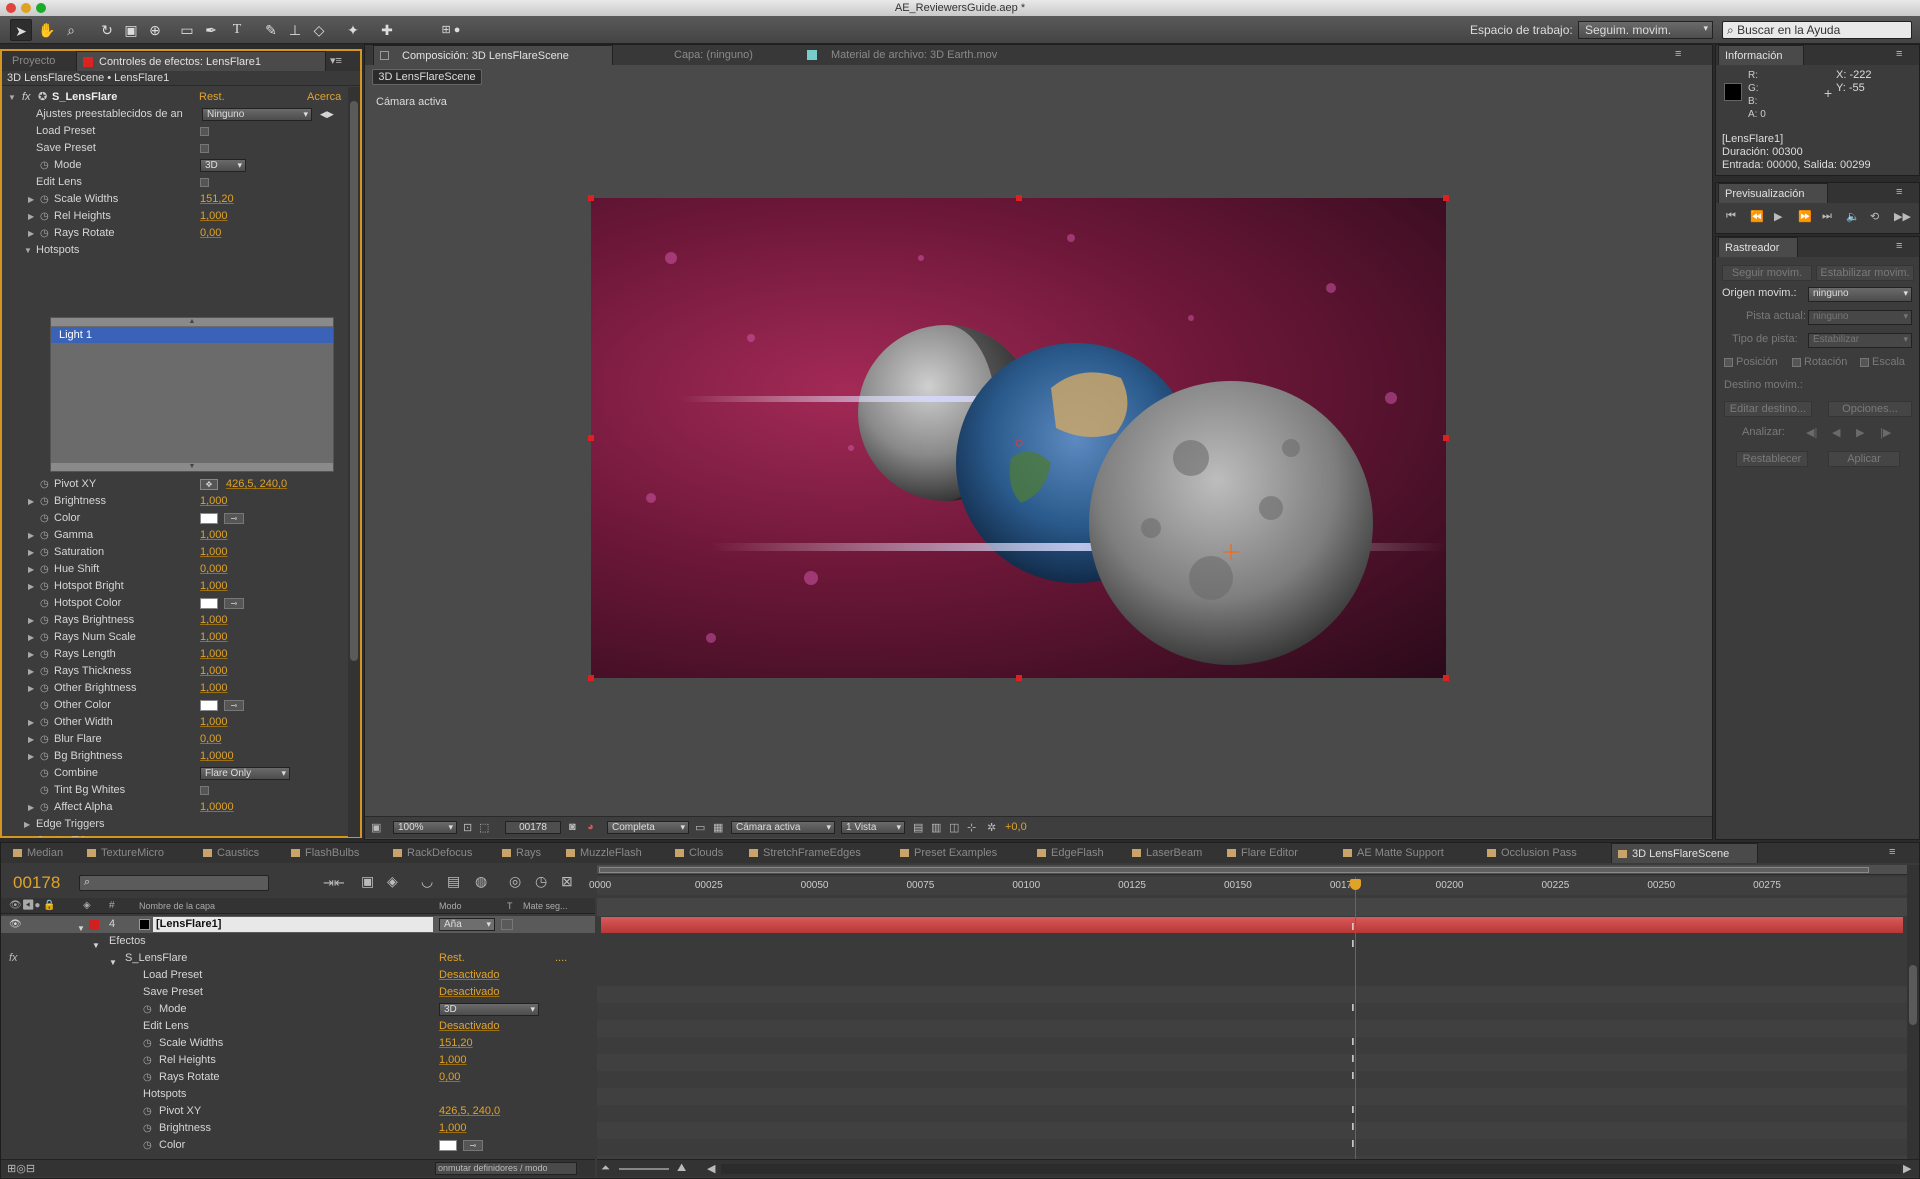 The height and width of the screenshot is (1179, 1920). I want to click on shy-layers-icon: ◡, so click(427, 881).